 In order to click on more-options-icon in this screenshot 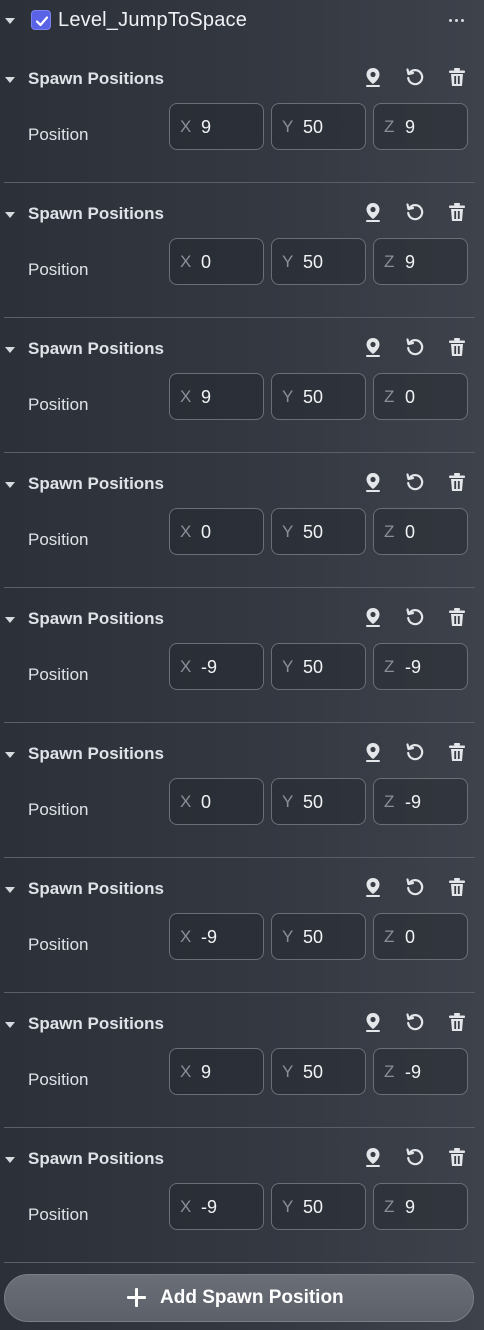, I will do `click(457, 20)`.